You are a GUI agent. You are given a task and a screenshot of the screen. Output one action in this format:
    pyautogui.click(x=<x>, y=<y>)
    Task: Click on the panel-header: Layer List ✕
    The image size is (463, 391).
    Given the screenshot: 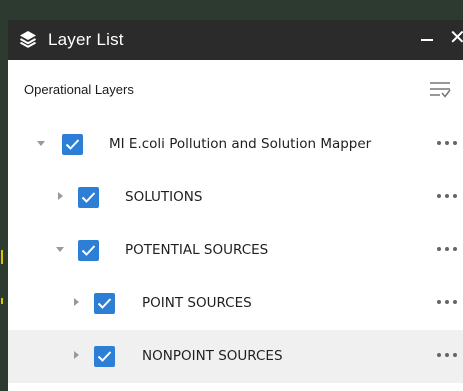 What is the action you would take?
    pyautogui.click(x=235, y=40)
    